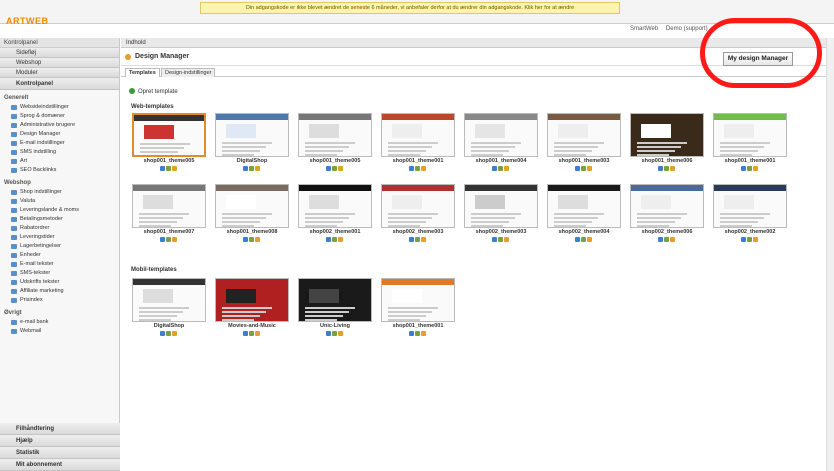 This screenshot has height=471, width=834. I want to click on sidebar-item: Sprog & domæner, so click(59, 116).